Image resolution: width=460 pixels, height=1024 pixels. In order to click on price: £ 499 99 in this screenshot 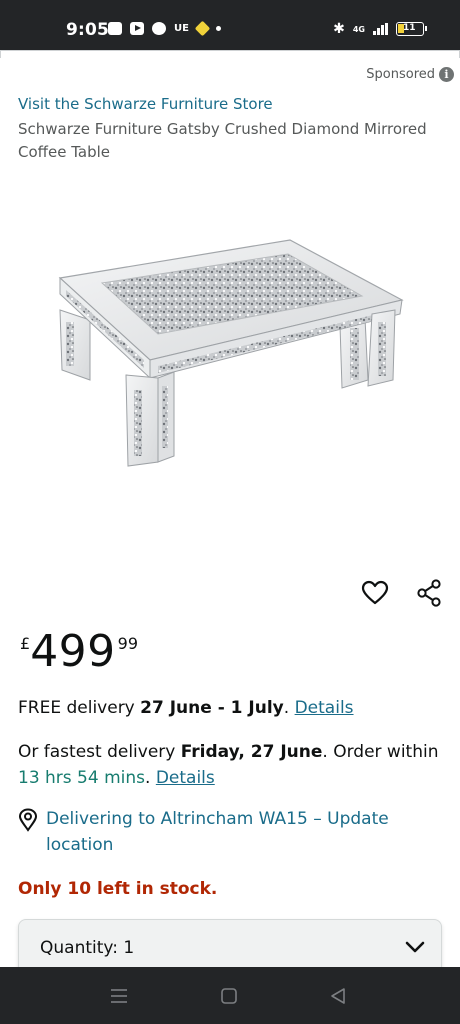, I will do `click(79, 652)`.